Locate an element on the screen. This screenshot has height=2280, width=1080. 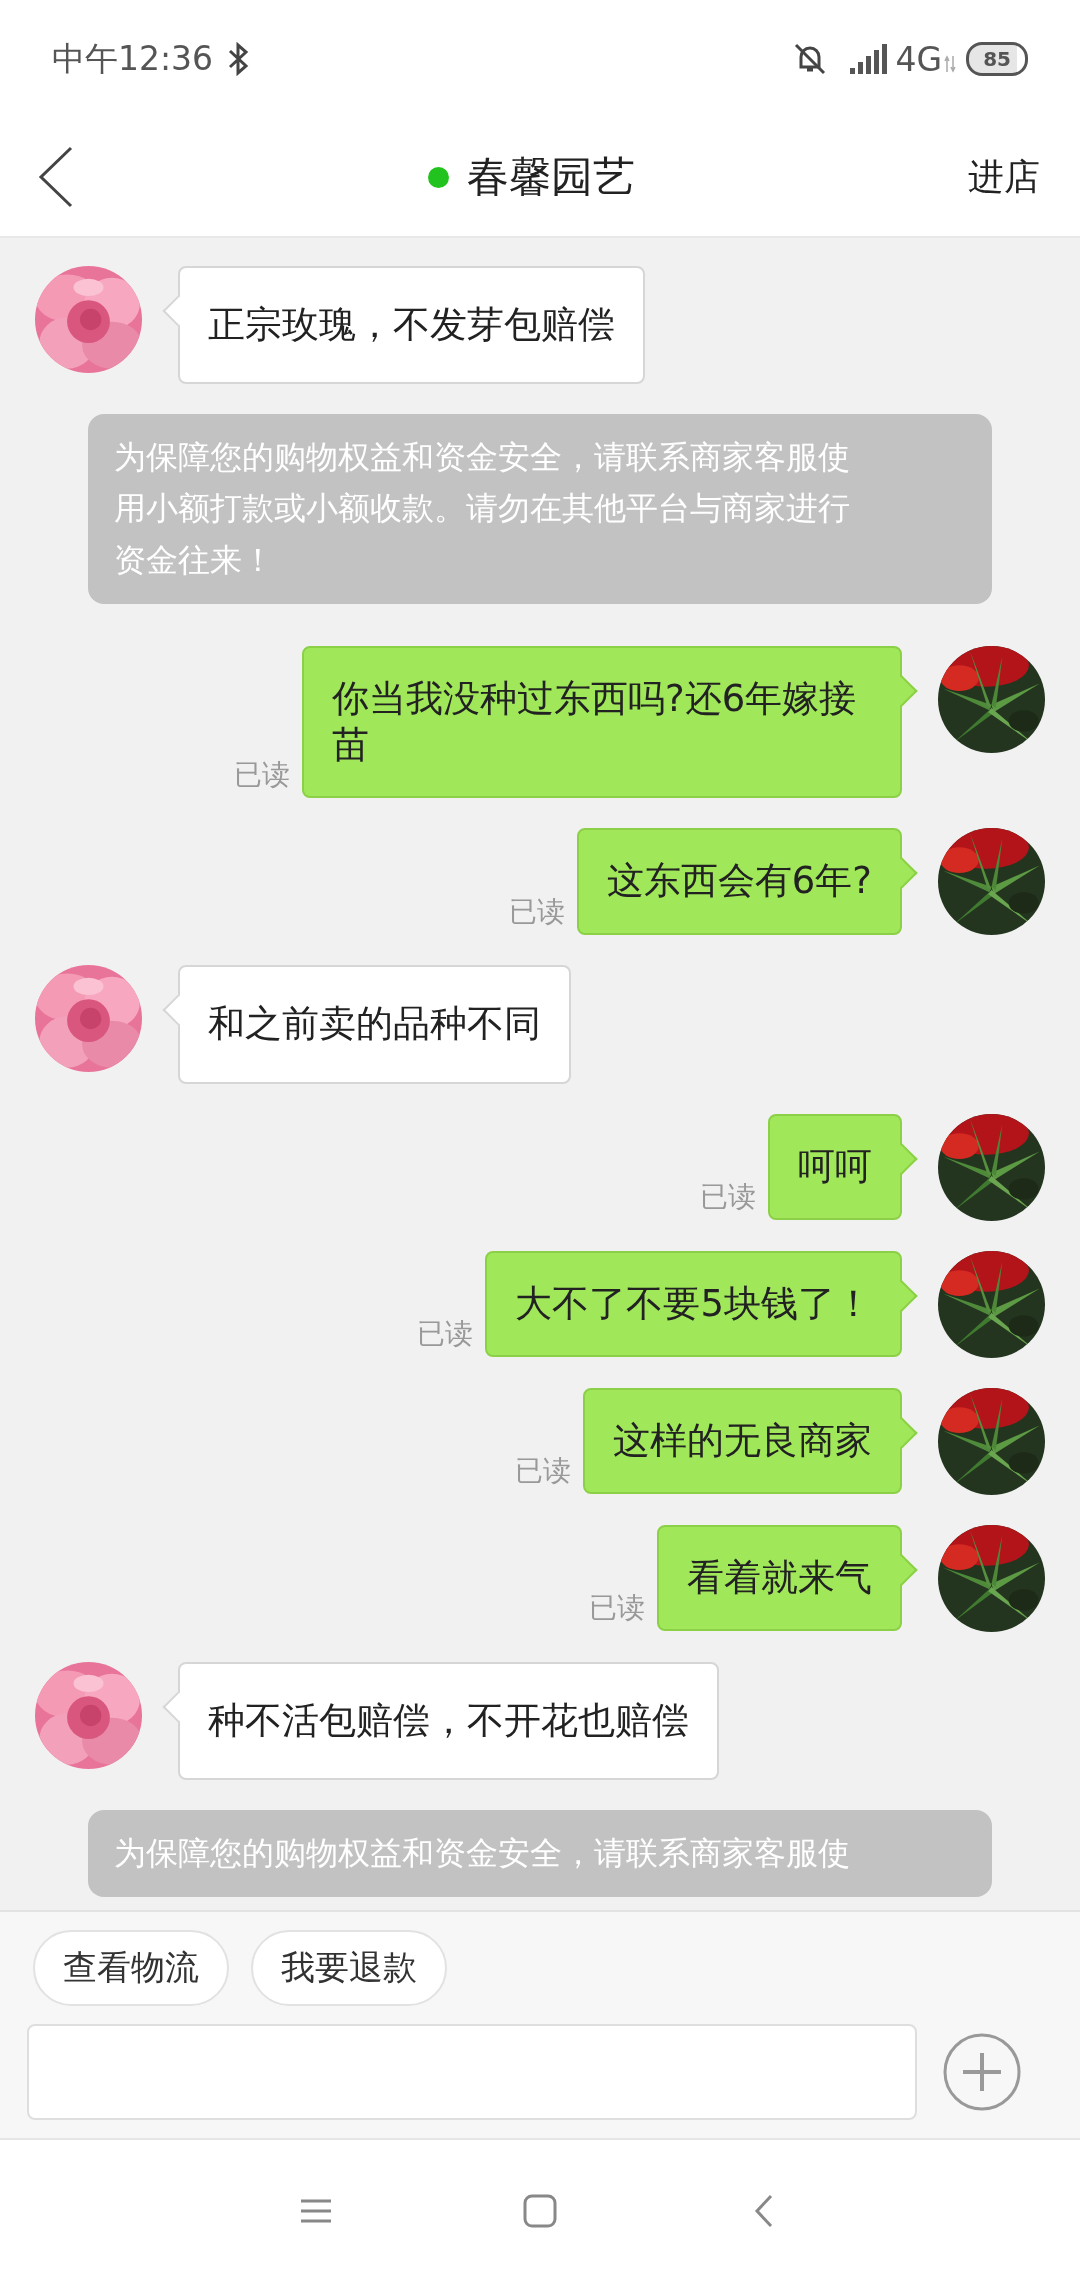
message-bubble: 正宗玫瑰，不发芽包赔偿 is located at coordinates (411, 325).